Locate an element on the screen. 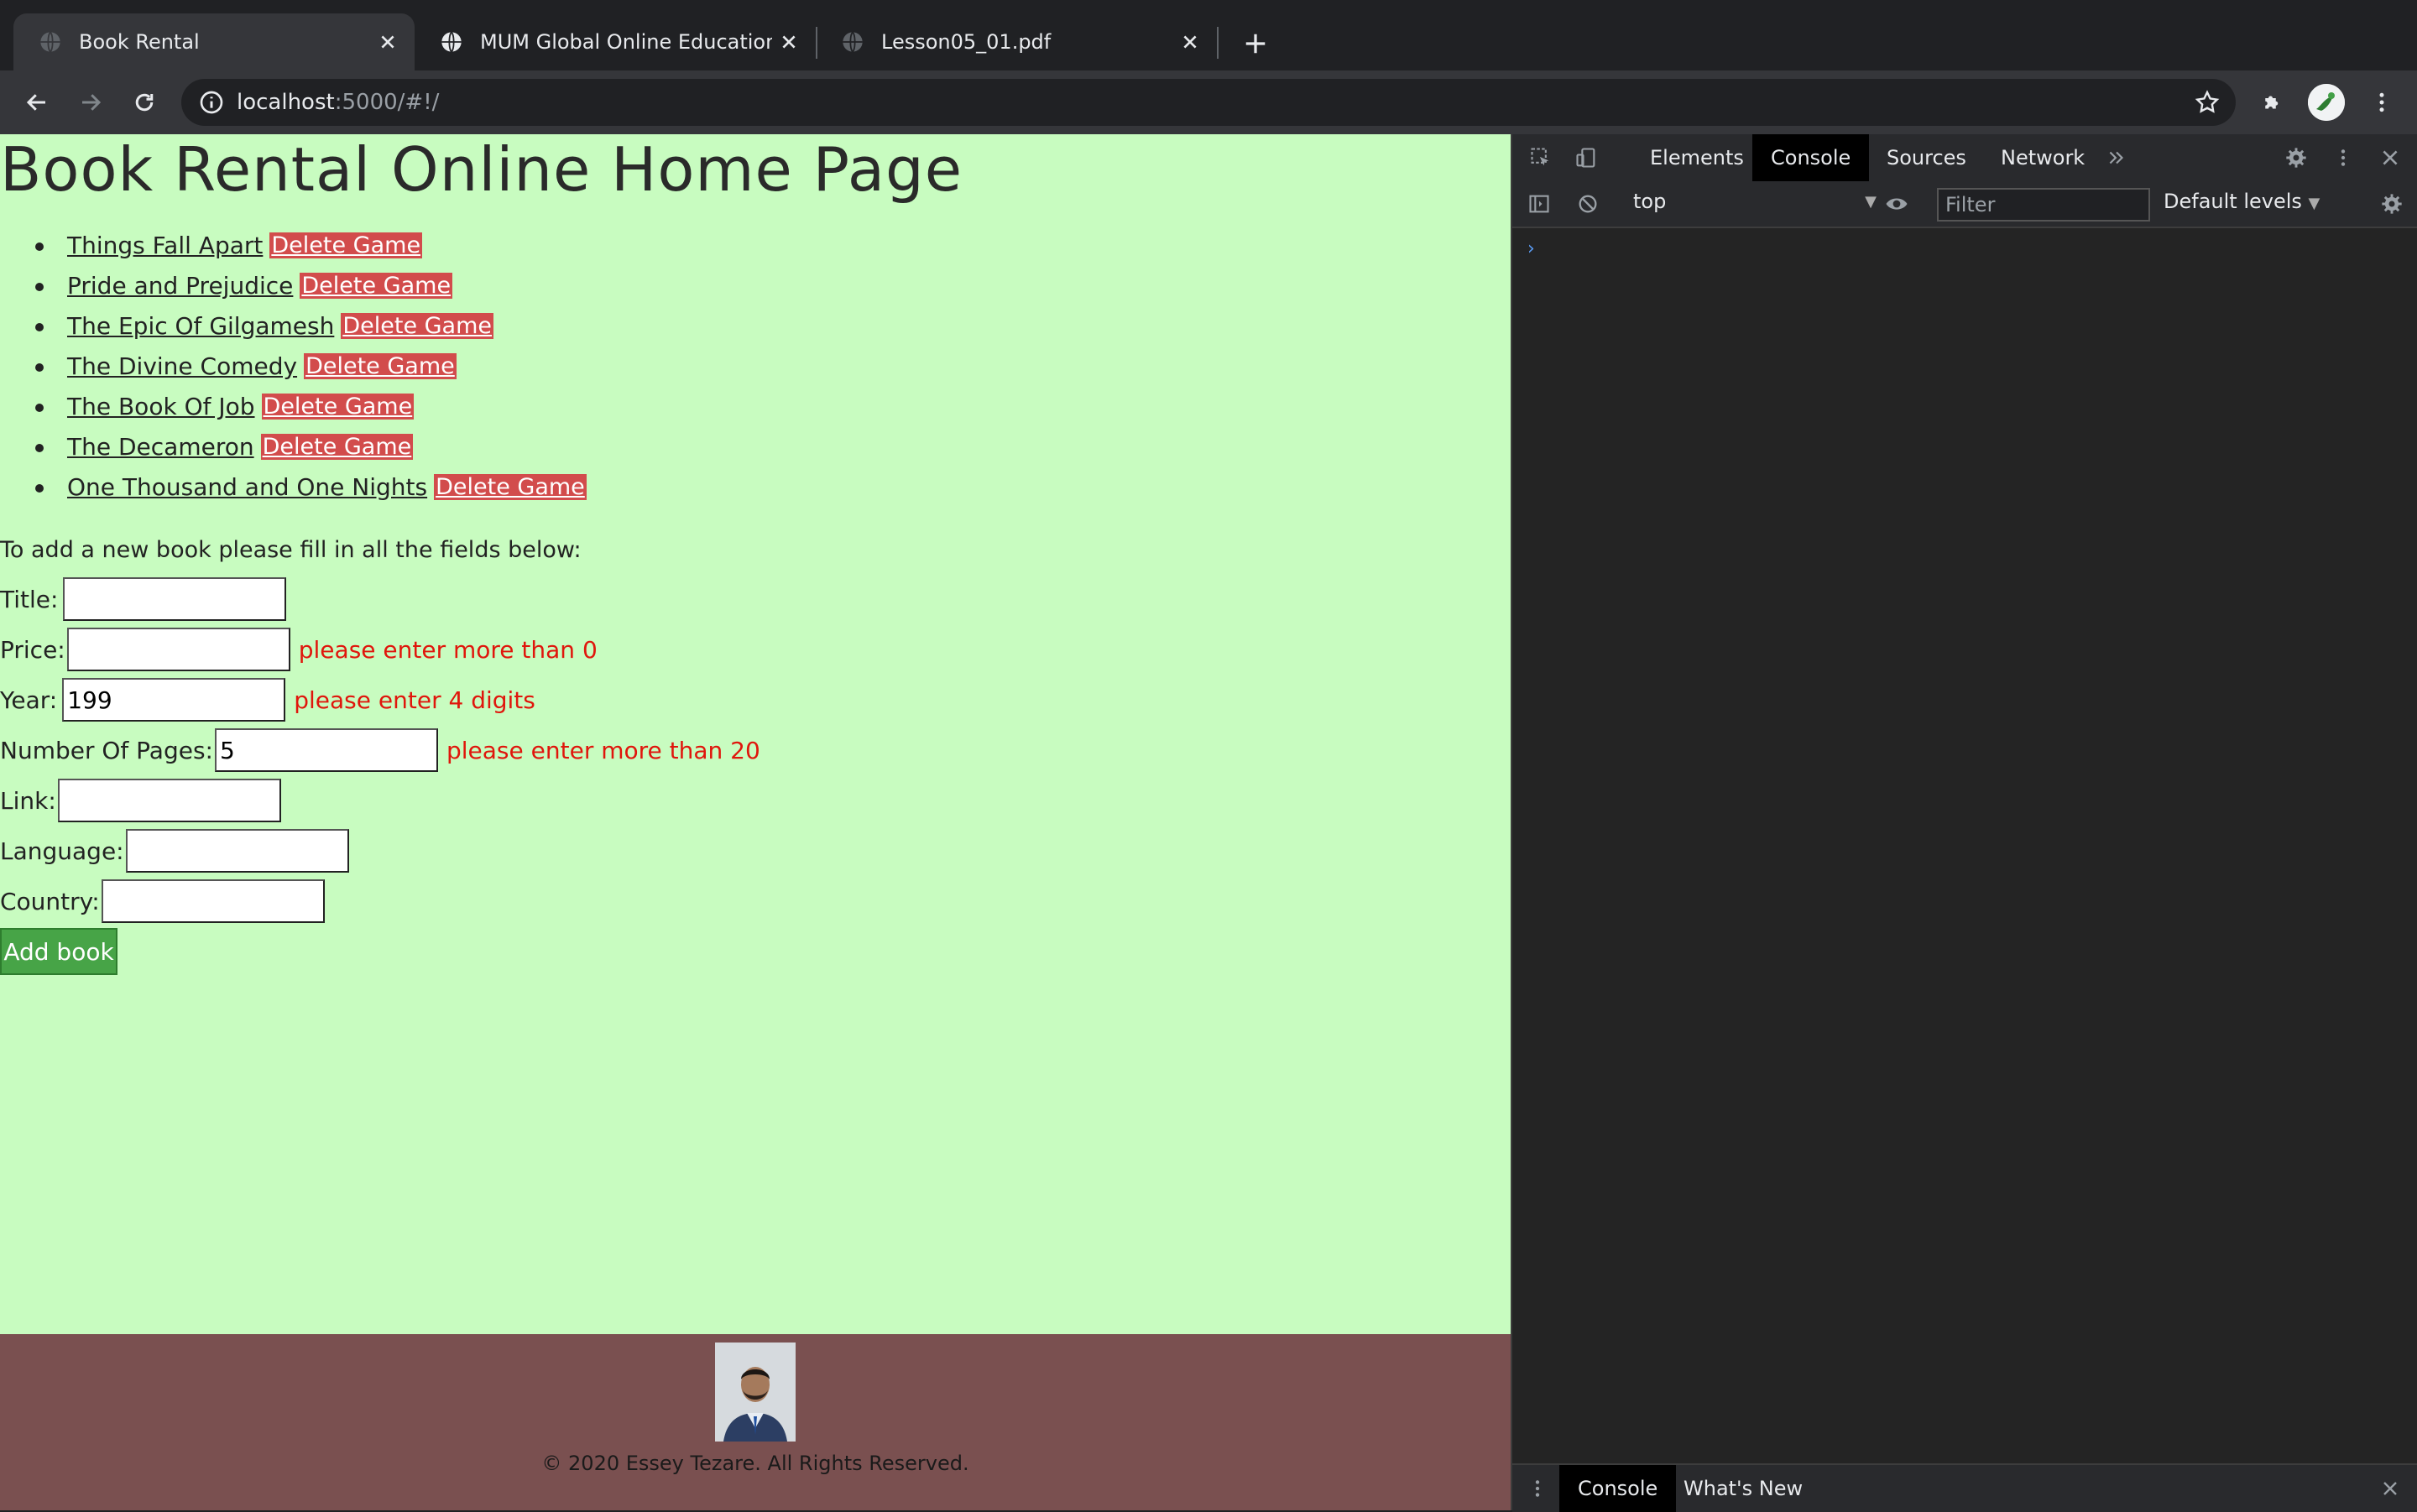  console-prompt: › is located at coordinates (1531, 249).